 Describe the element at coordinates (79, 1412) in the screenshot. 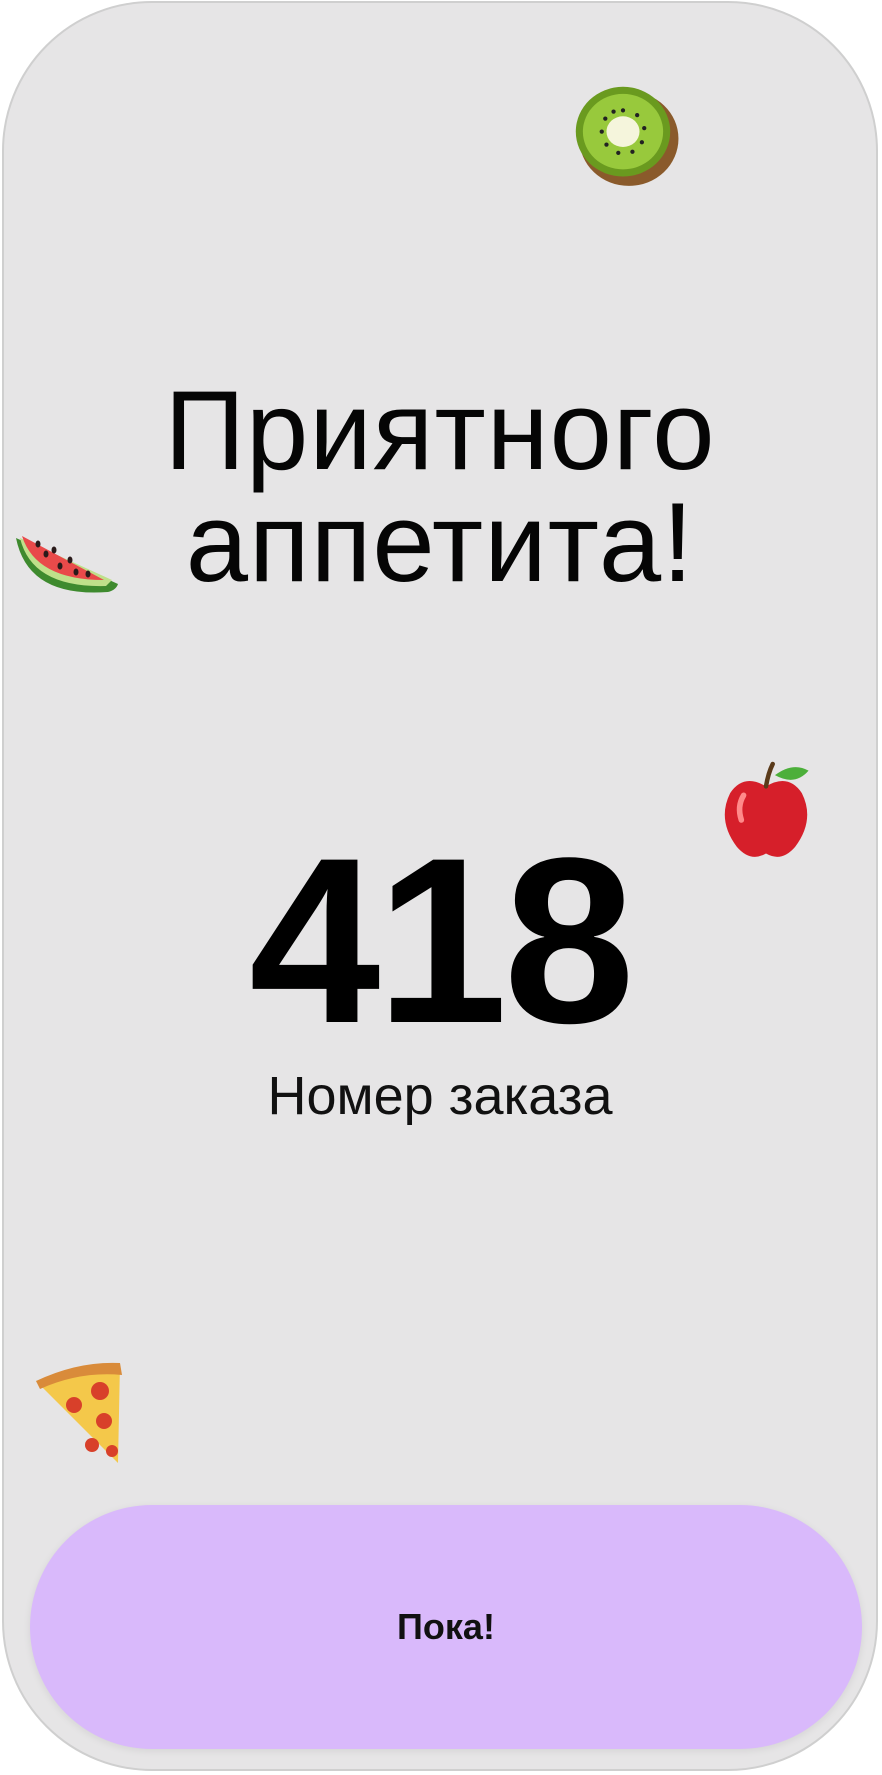

I see `pizza-icon` at that location.